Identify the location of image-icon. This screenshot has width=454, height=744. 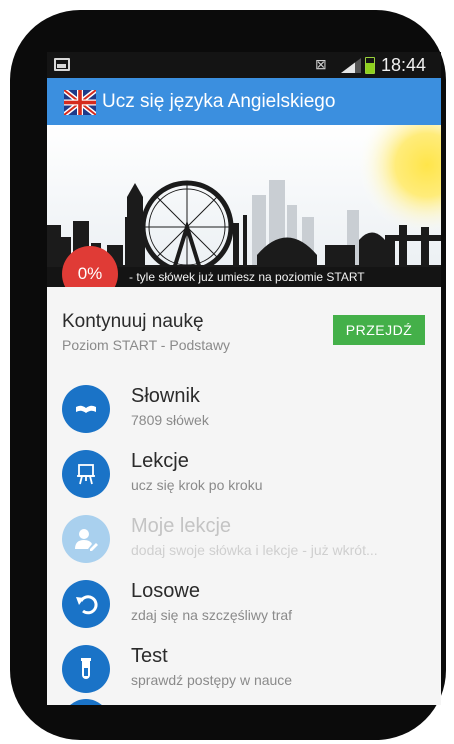
(62, 64).